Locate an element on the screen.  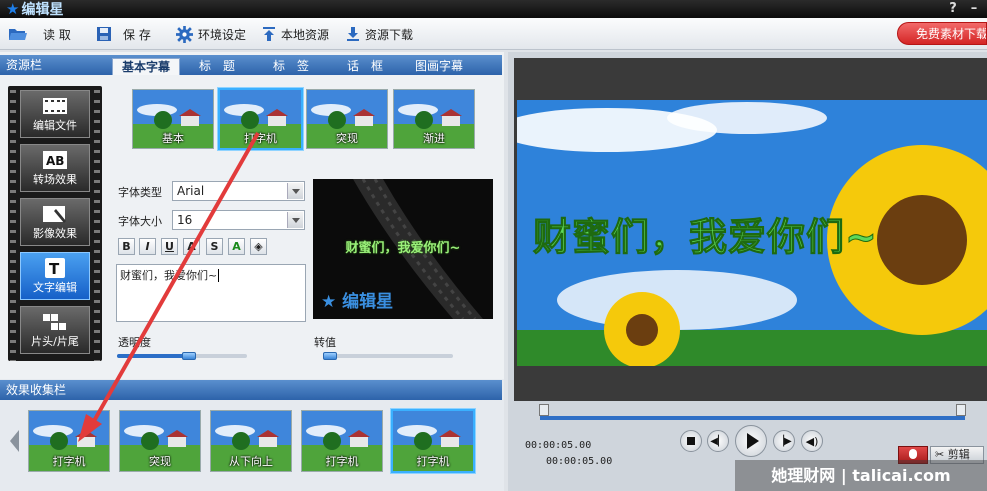
stop-icon is located at coordinates (691, 441).